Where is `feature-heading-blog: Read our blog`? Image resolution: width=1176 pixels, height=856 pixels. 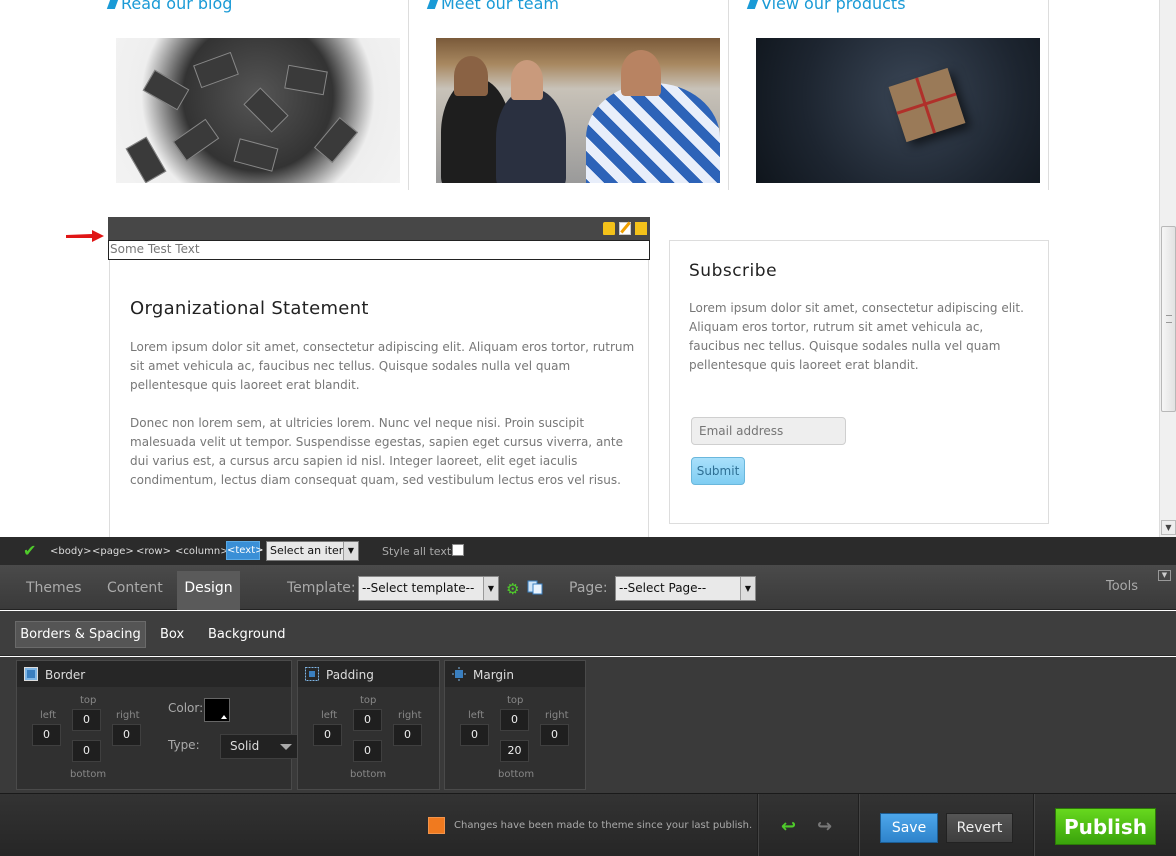 feature-heading-blog: Read our blog is located at coordinates (169, 6).